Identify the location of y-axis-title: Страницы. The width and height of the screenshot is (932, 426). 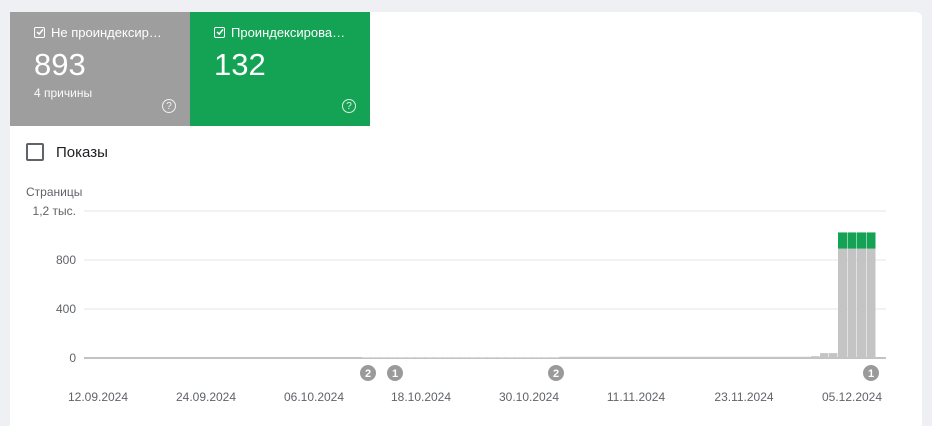
(54, 192).